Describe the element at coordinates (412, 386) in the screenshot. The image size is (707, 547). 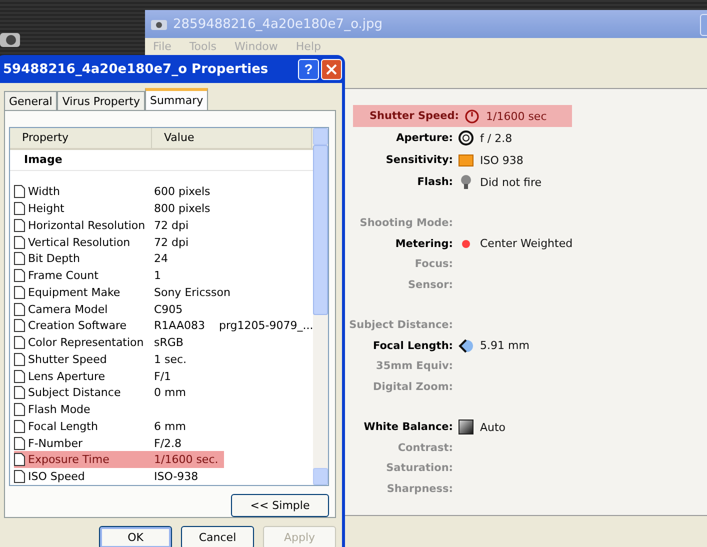
I see `field-label: Digital Zoom:` at that location.